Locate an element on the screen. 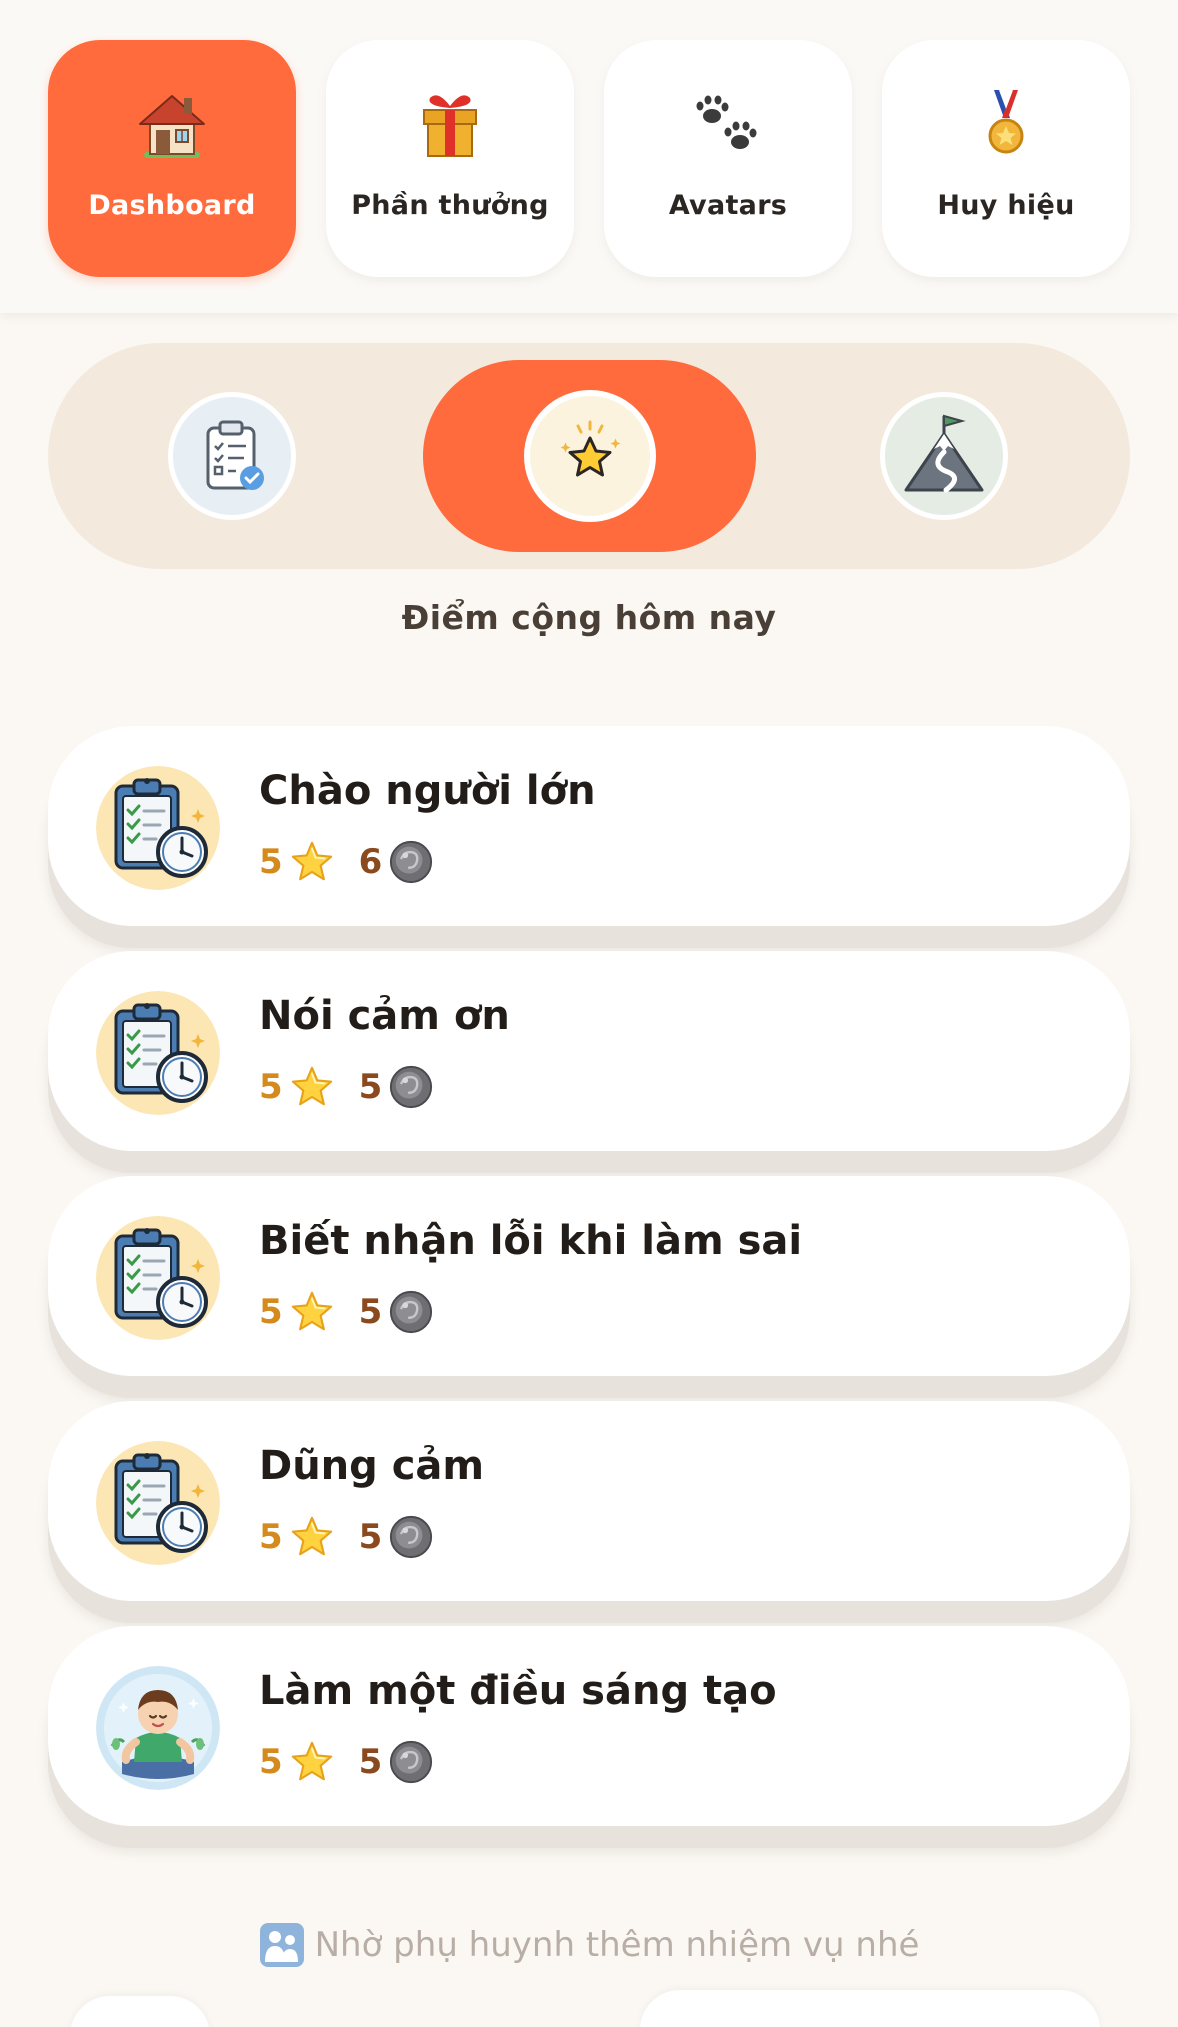 The height and width of the screenshot is (2027, 1178). task-name: Biết nhận lỗi khi làm sai is located at coordinates (531, 1241).